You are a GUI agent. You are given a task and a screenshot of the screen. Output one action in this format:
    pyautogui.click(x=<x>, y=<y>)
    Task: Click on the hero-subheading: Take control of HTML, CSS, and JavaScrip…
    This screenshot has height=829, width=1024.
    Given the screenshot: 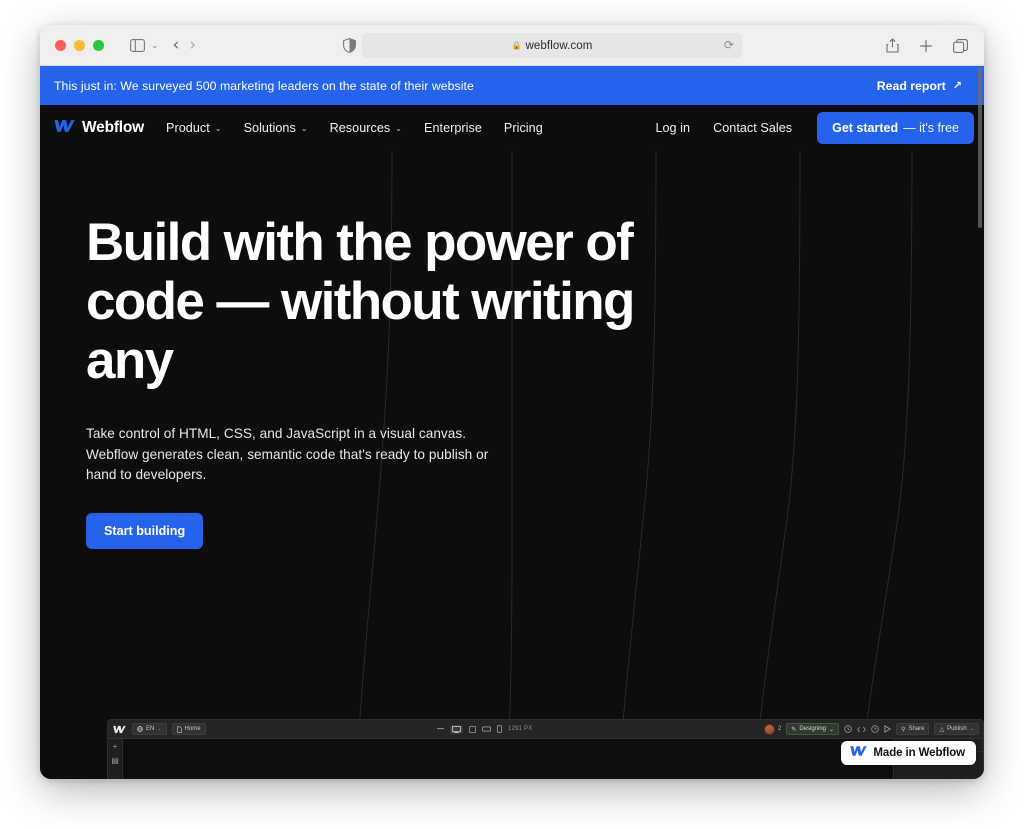 What is the action you would take?
    pyautogui.click(x=287, y=454)
    